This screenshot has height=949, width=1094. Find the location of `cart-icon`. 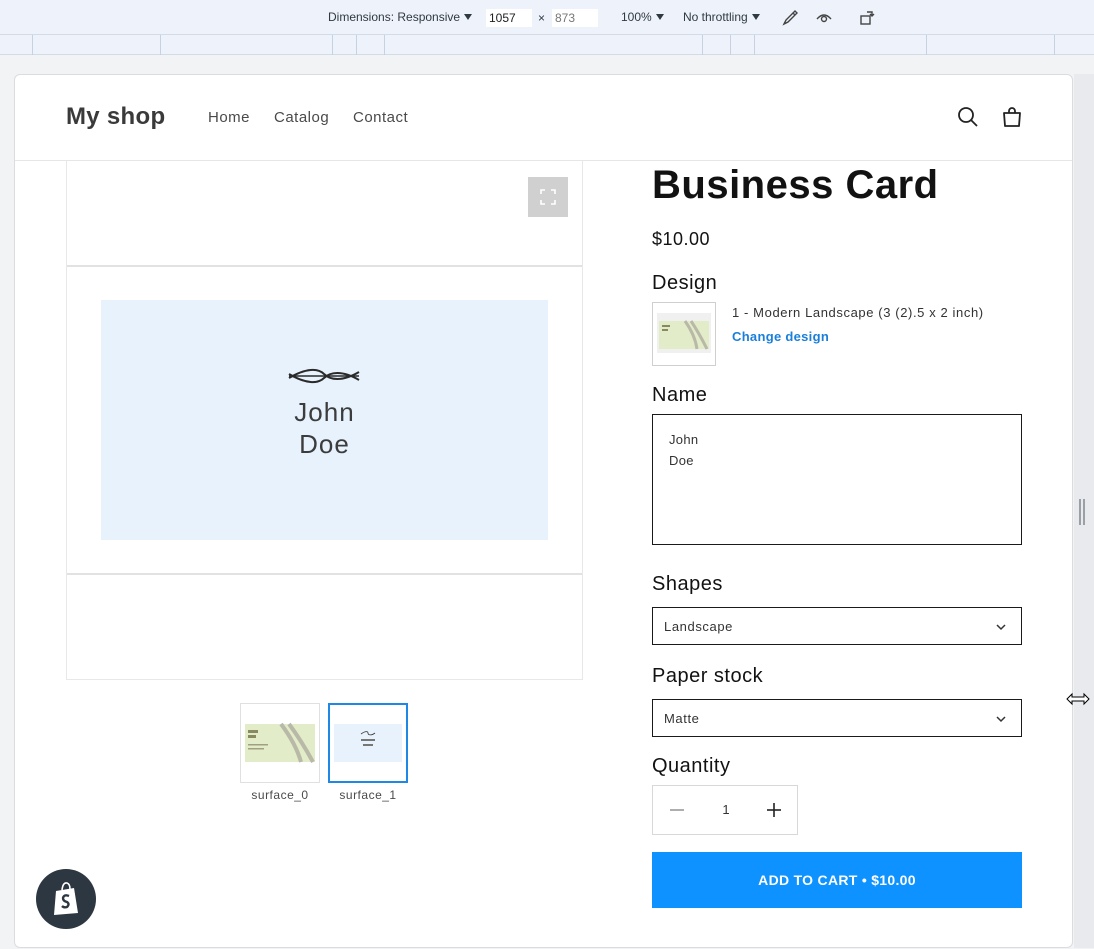

cart-icon is located at coordinates (1012, 117).